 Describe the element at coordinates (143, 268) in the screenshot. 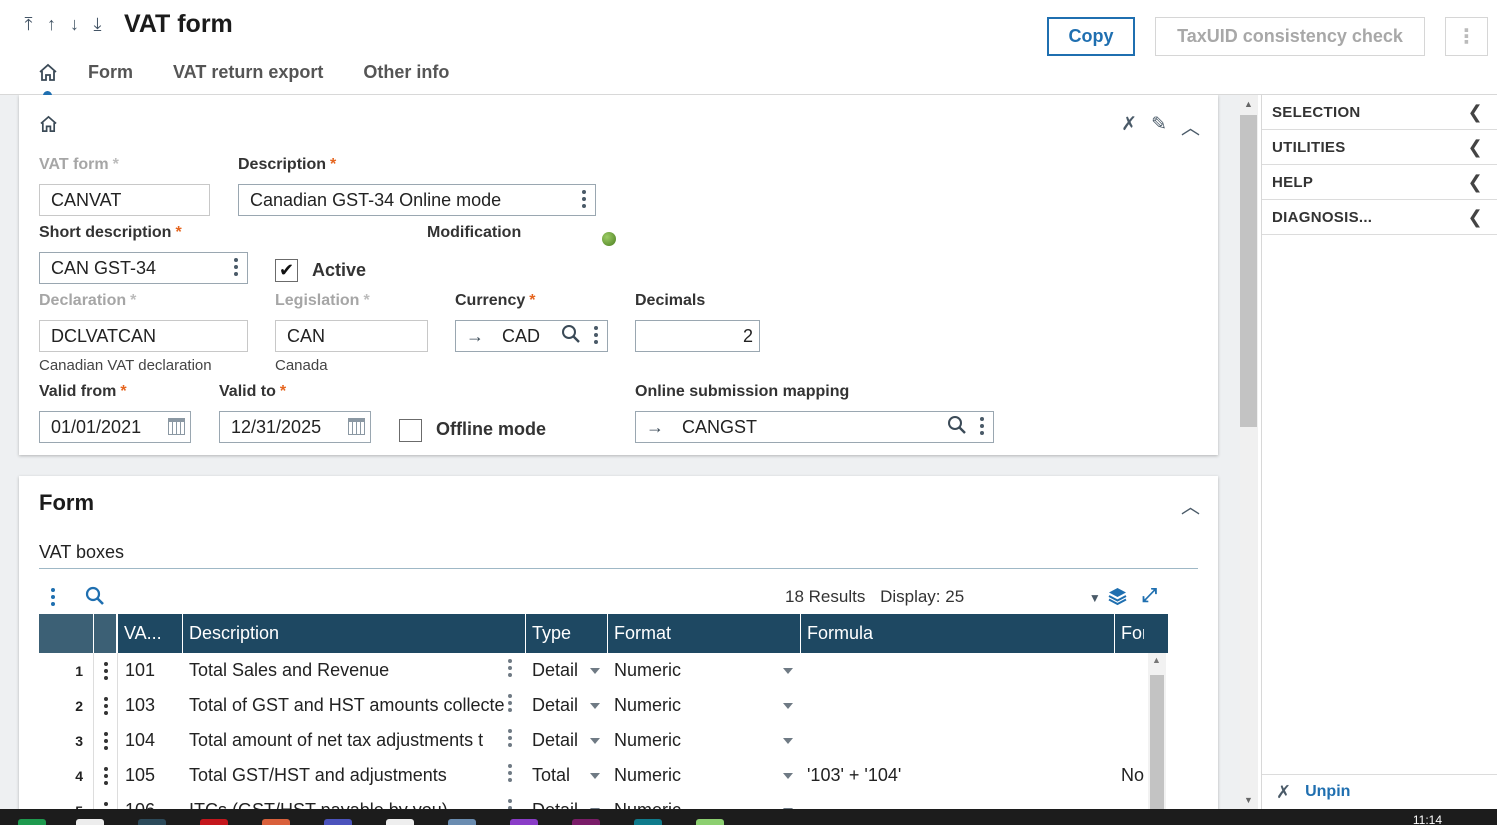

I see `short-description-field: CAN GST-34` at that location.